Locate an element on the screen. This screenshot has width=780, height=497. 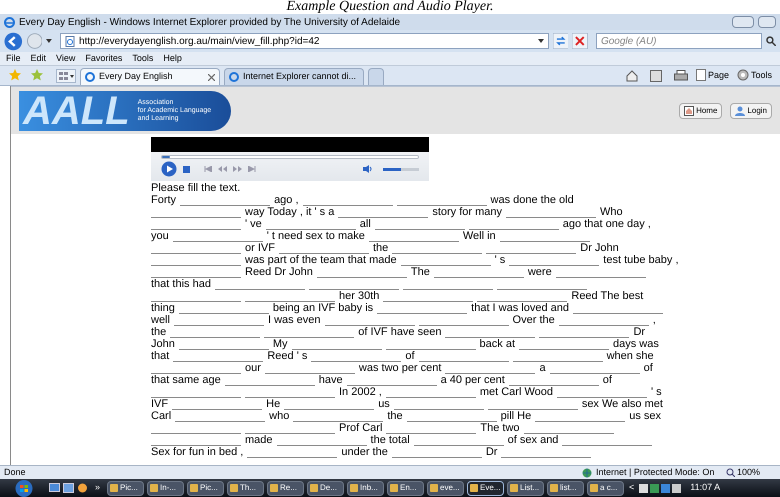
menu-item: Help is located at coordinates (172, 59).